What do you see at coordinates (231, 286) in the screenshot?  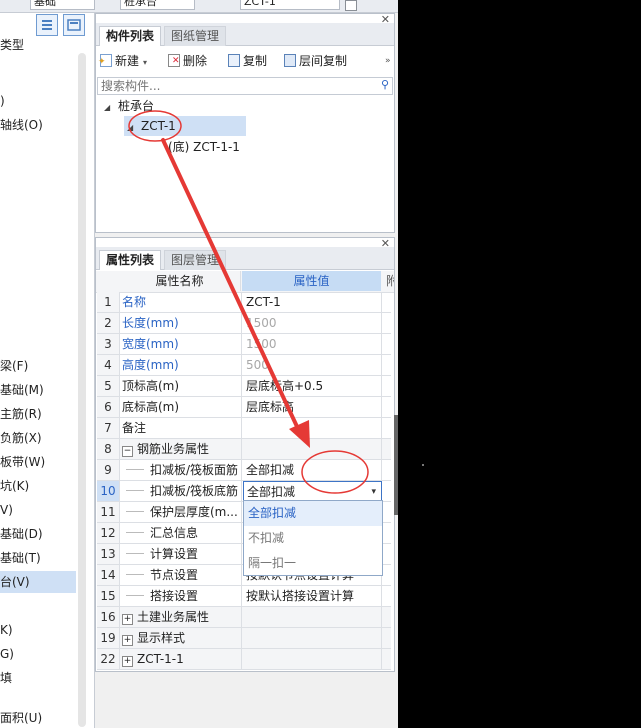 I see `annotation-arrow` at bounding box center [231, 286].